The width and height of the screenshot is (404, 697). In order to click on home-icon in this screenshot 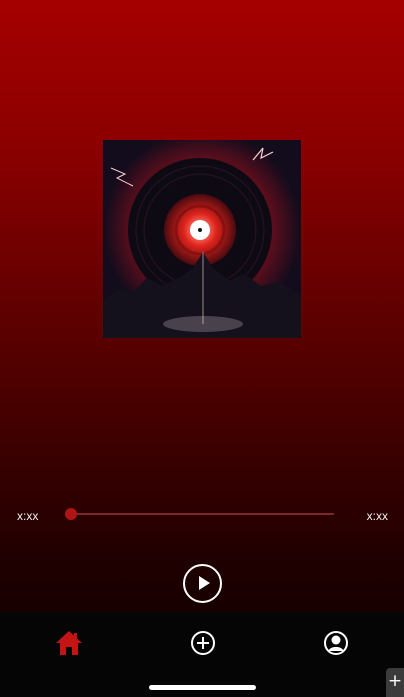, I will do `click(69, 643)`.